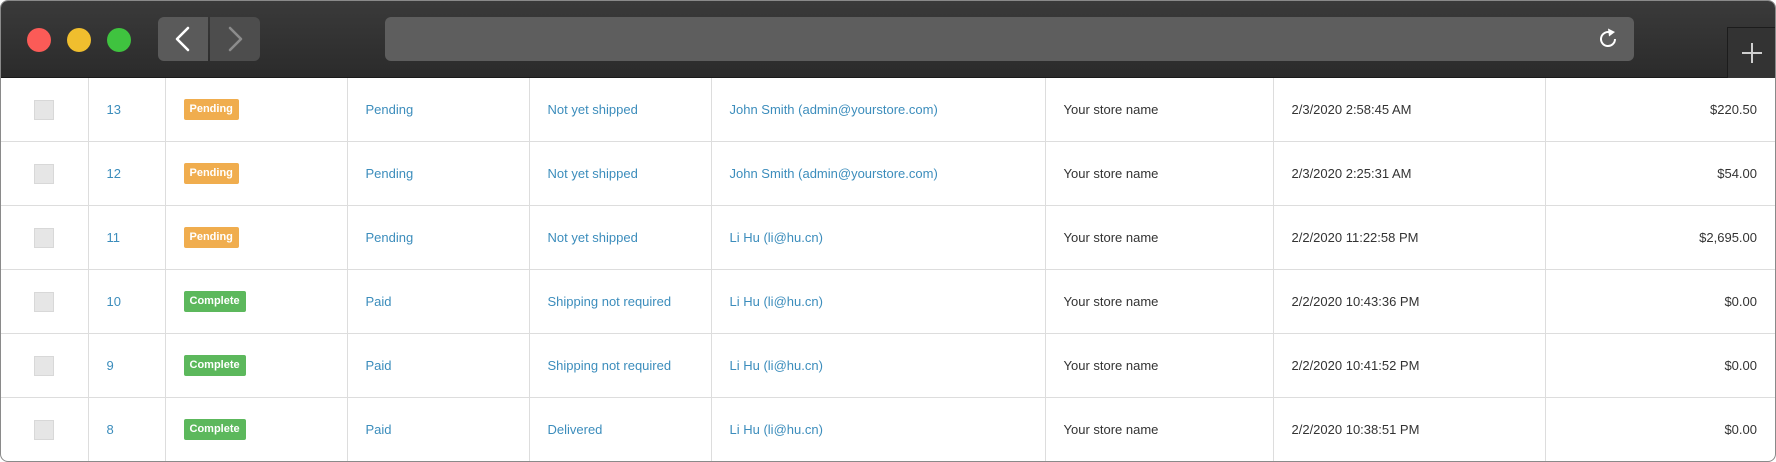 This screenshot has width=1776, height=462. What do you see at coordinates (79, 40) in the screenshot?
I see `minimize-window-button` at bounding box center [79, 40].